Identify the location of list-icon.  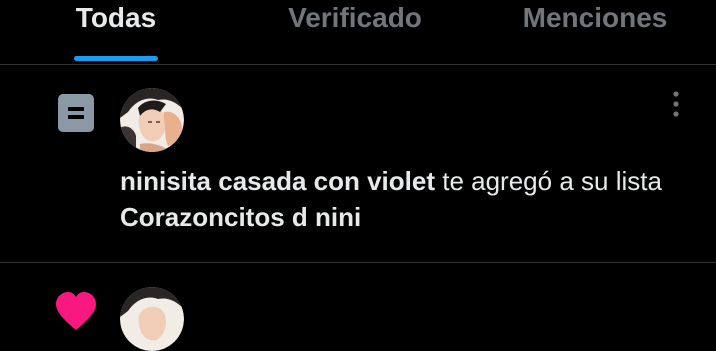
(76, 115).